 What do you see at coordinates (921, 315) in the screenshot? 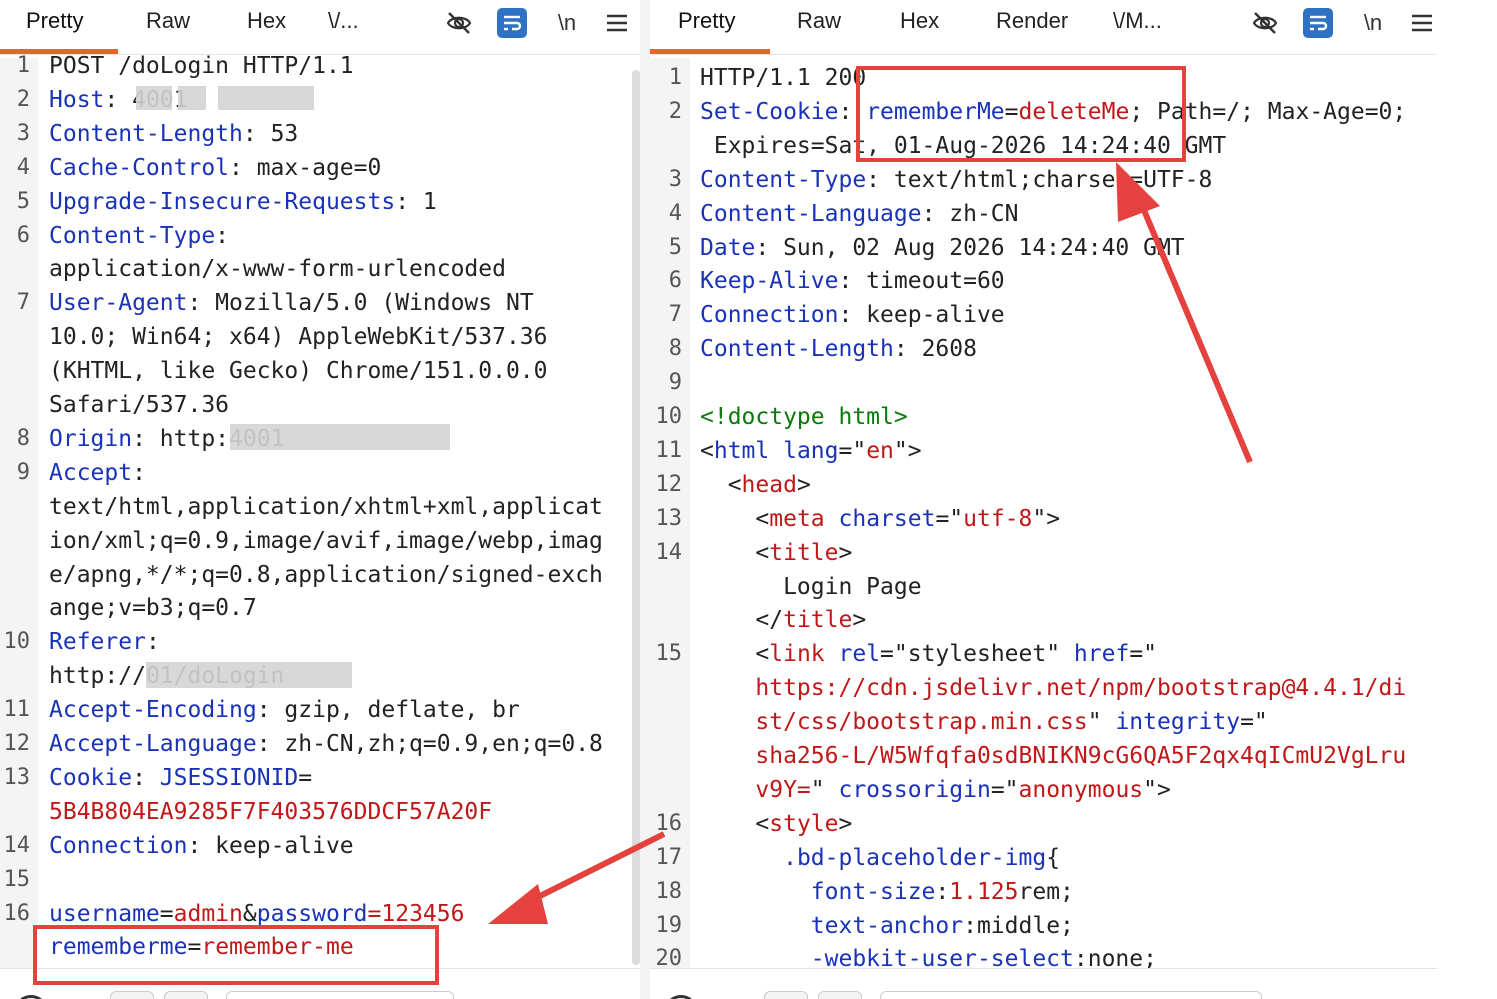
I see `code-token: : keep-alive` at bounding box center [921, 315].